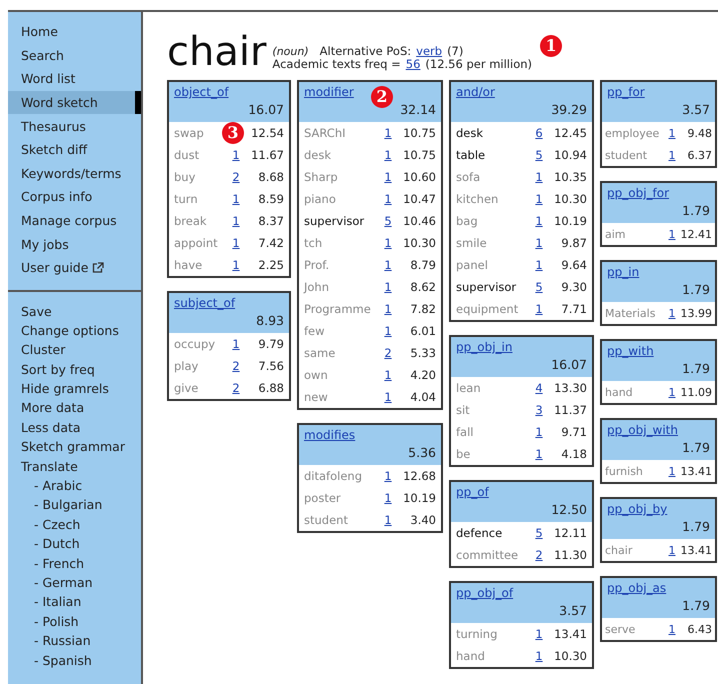 The width and height of the screenshot is (718, 684). Describe the element at coordinates (205, 303) in the screenshot. I see `gramrel-link: subject_of` at that location.